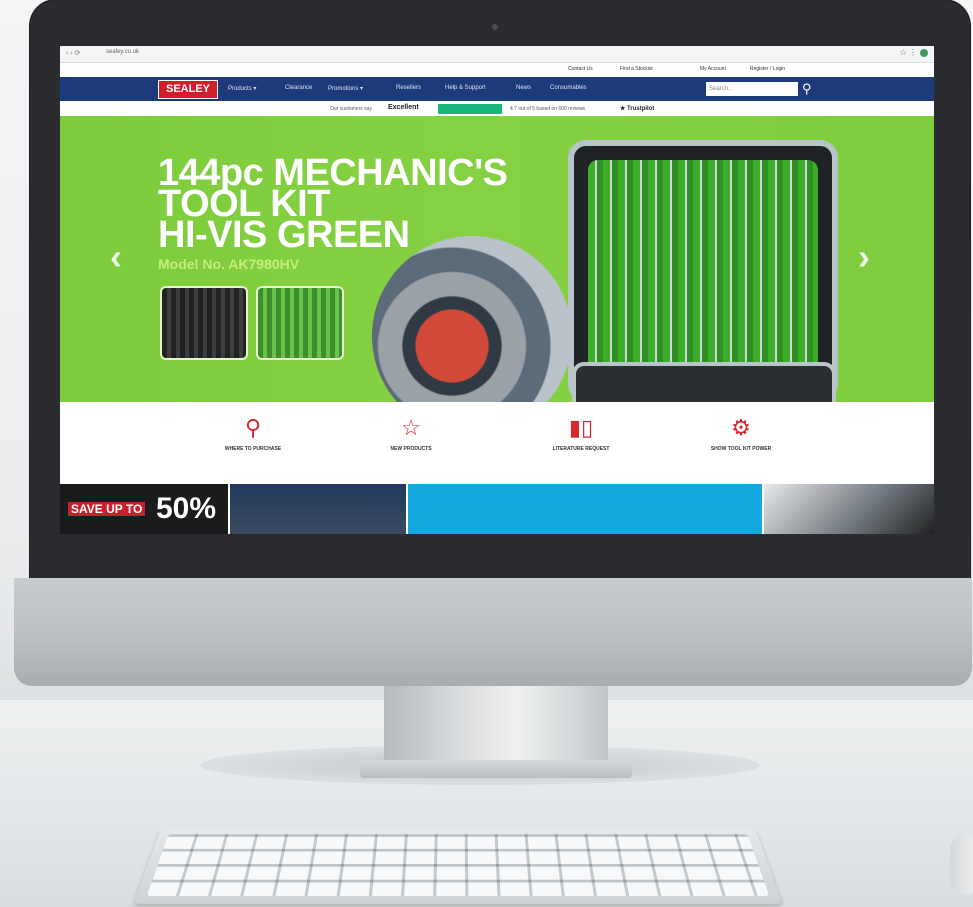 This screenshot has width=973, height=907. Describe the element at coordinates (908, 52) in the screenshot. I see `browser-actions-label: ☆ ⋮` at that location.